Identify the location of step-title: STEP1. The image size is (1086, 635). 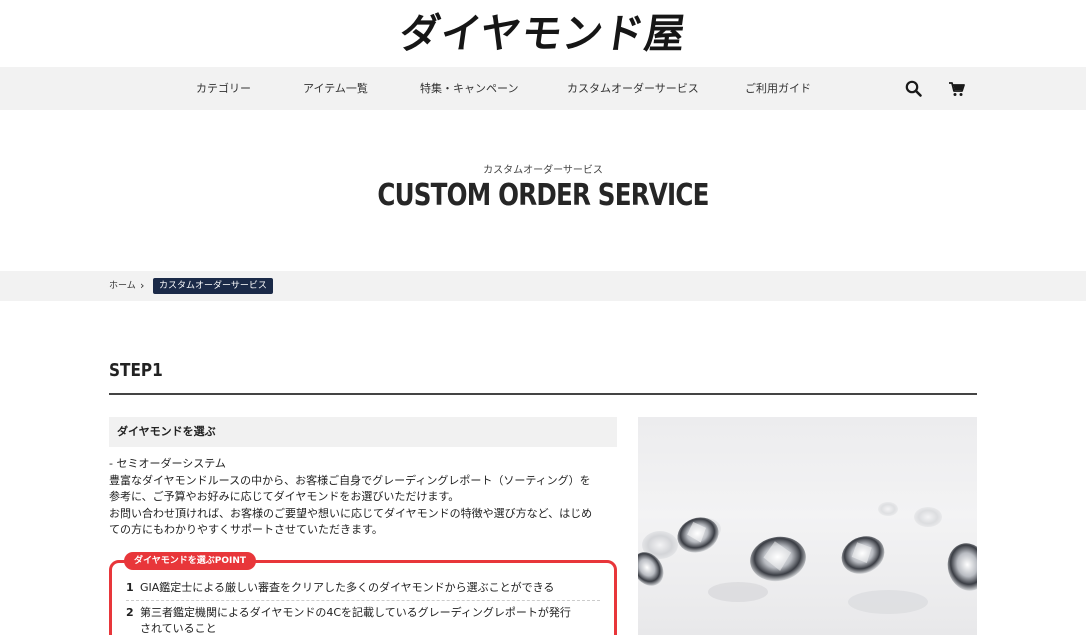
(136, 370).